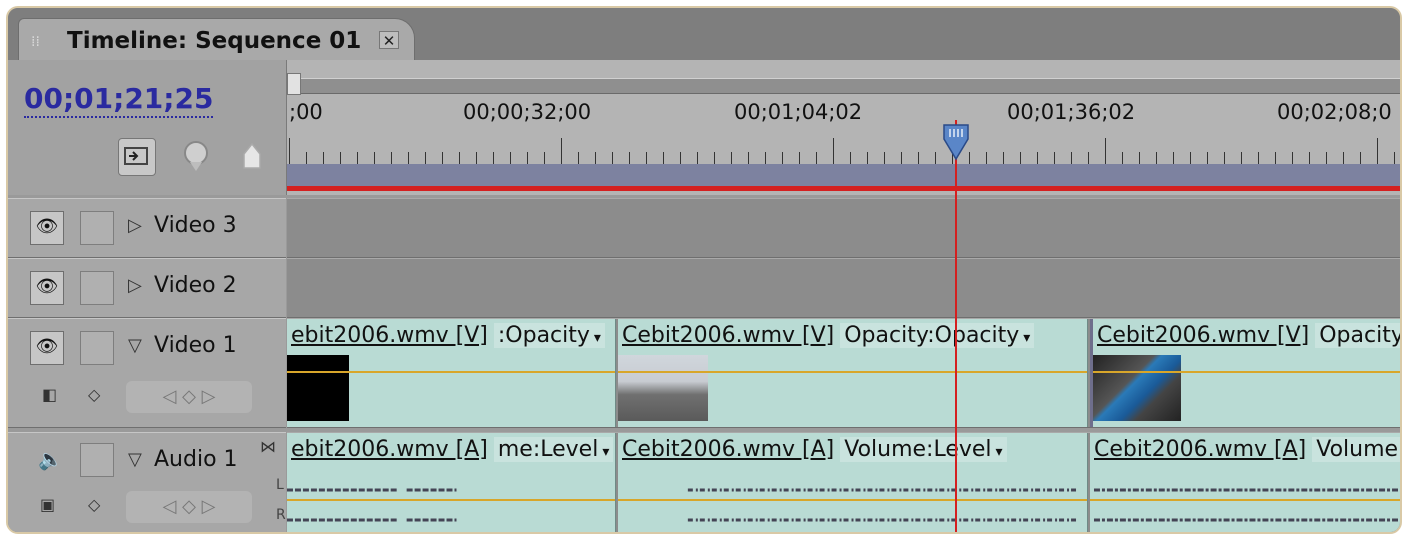  I want to click on effect-label: Opacity:Opacity, so click(932, 335).